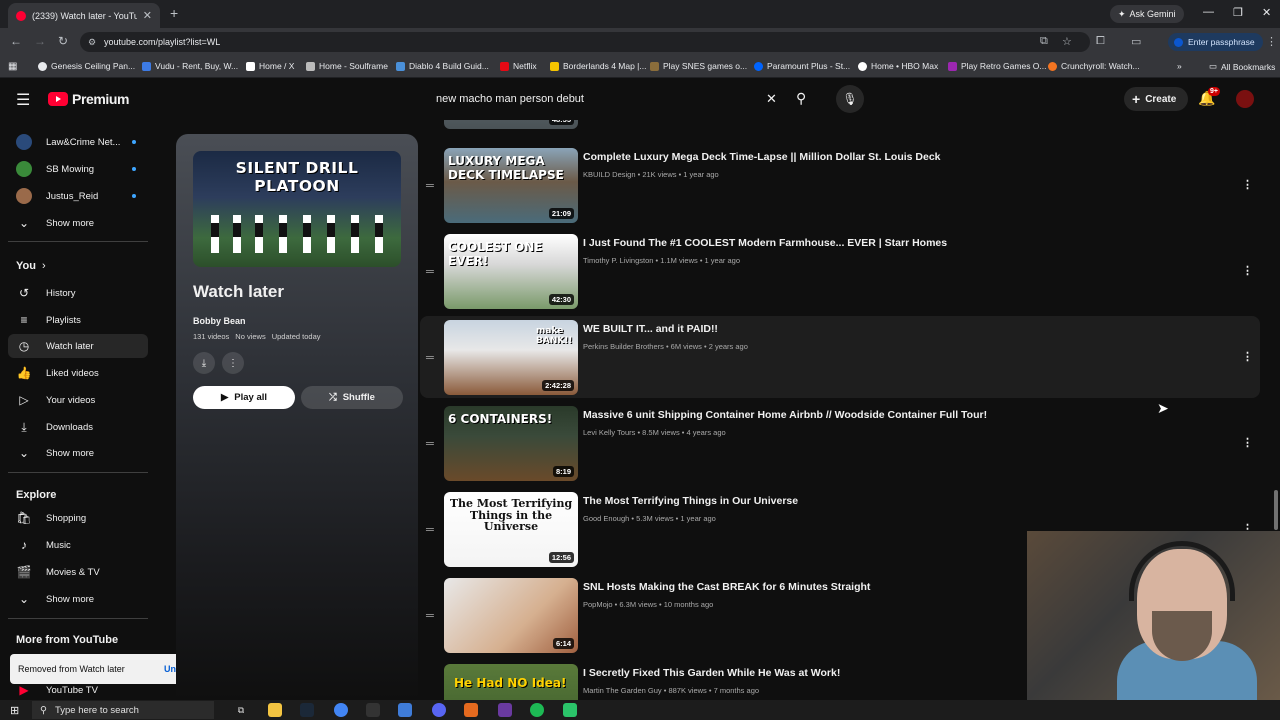  What do you see at coordinates (84, 15) in the screenshot?
I see `browser-tab: (2339) Watch later - YouTube ✕` at bounding box center [84, 15].